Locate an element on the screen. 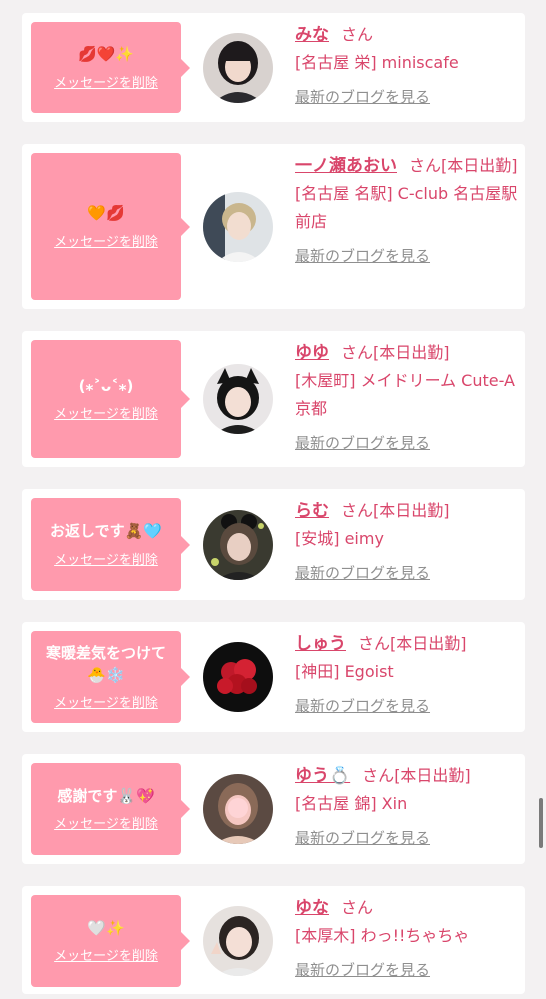 The image size is (546, 999). message-text: (⁎˃ᴗ˂⁎) is located at coordinates (106, 385).